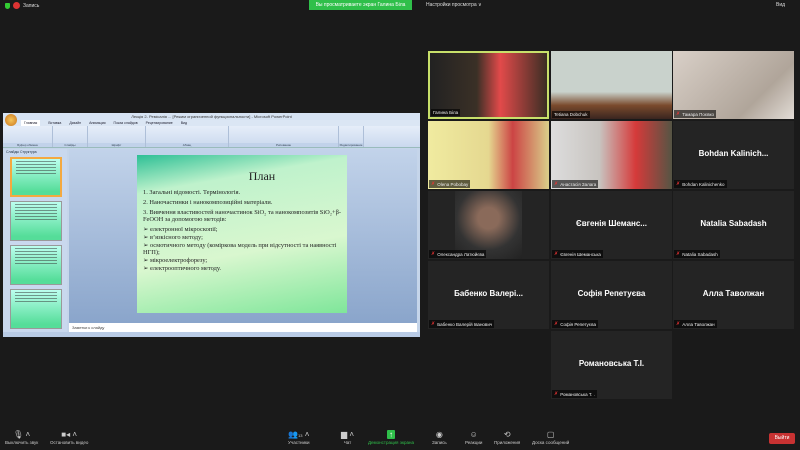  I want to click on participant-tag-label: Алла Таволжан, so click(698, 324).